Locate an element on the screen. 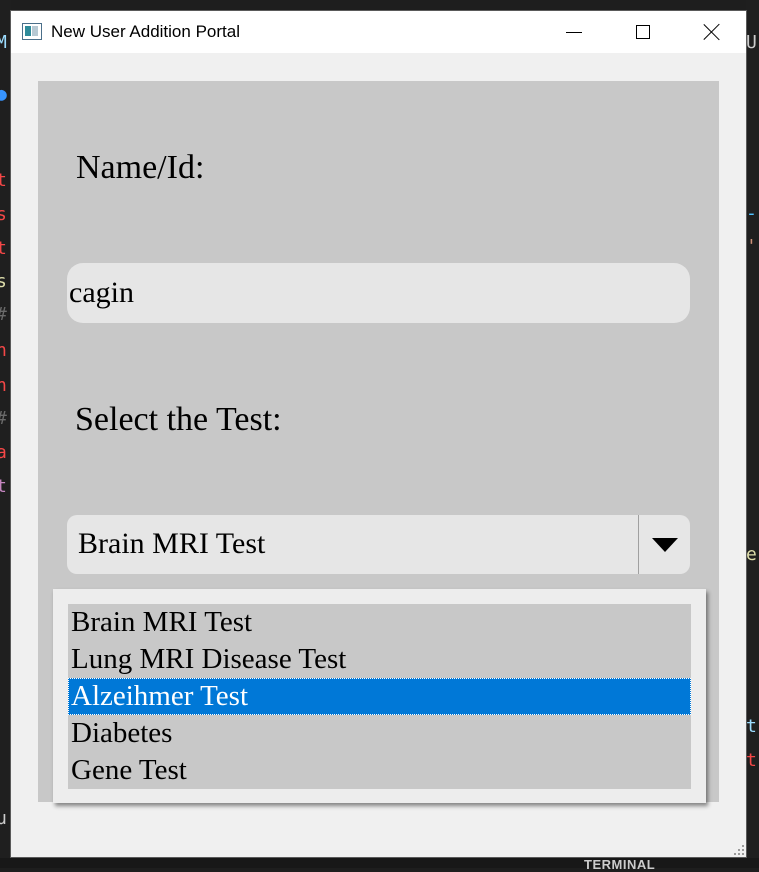  window-title: New User Addition Portal is located at coordinates (145, 31).